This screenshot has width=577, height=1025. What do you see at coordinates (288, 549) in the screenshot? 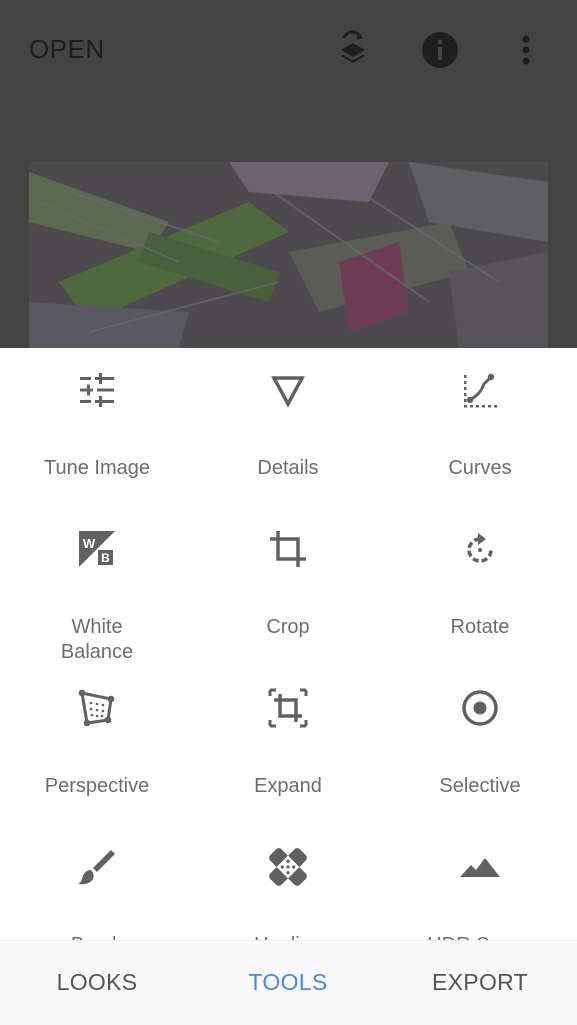
I see `crop-icon` at bounding box center [288, 549].